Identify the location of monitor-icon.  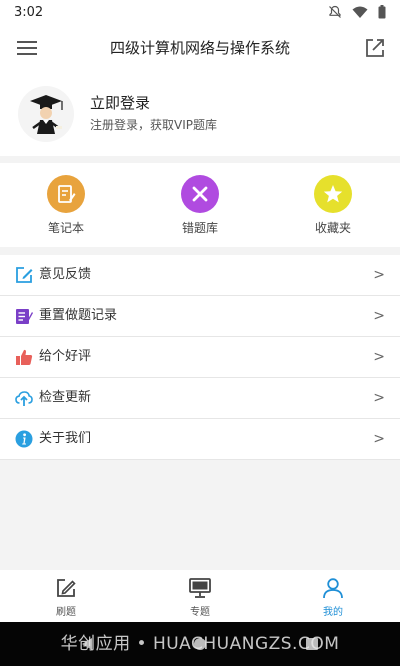
(200, 588).